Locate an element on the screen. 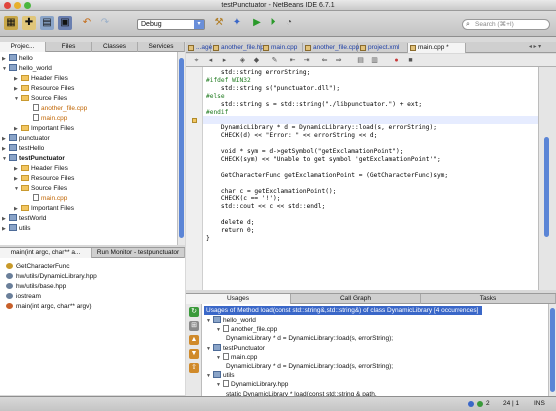  editor-tab: another_file.hpp is located at coordinates (239, 48).